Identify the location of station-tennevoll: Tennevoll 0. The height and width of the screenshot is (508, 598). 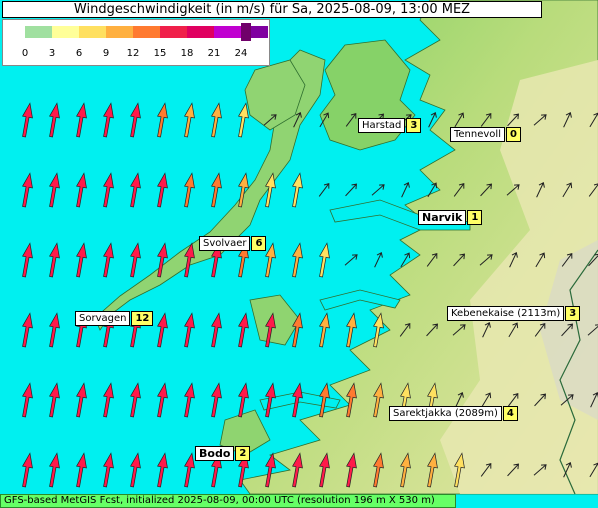
(485, 134).